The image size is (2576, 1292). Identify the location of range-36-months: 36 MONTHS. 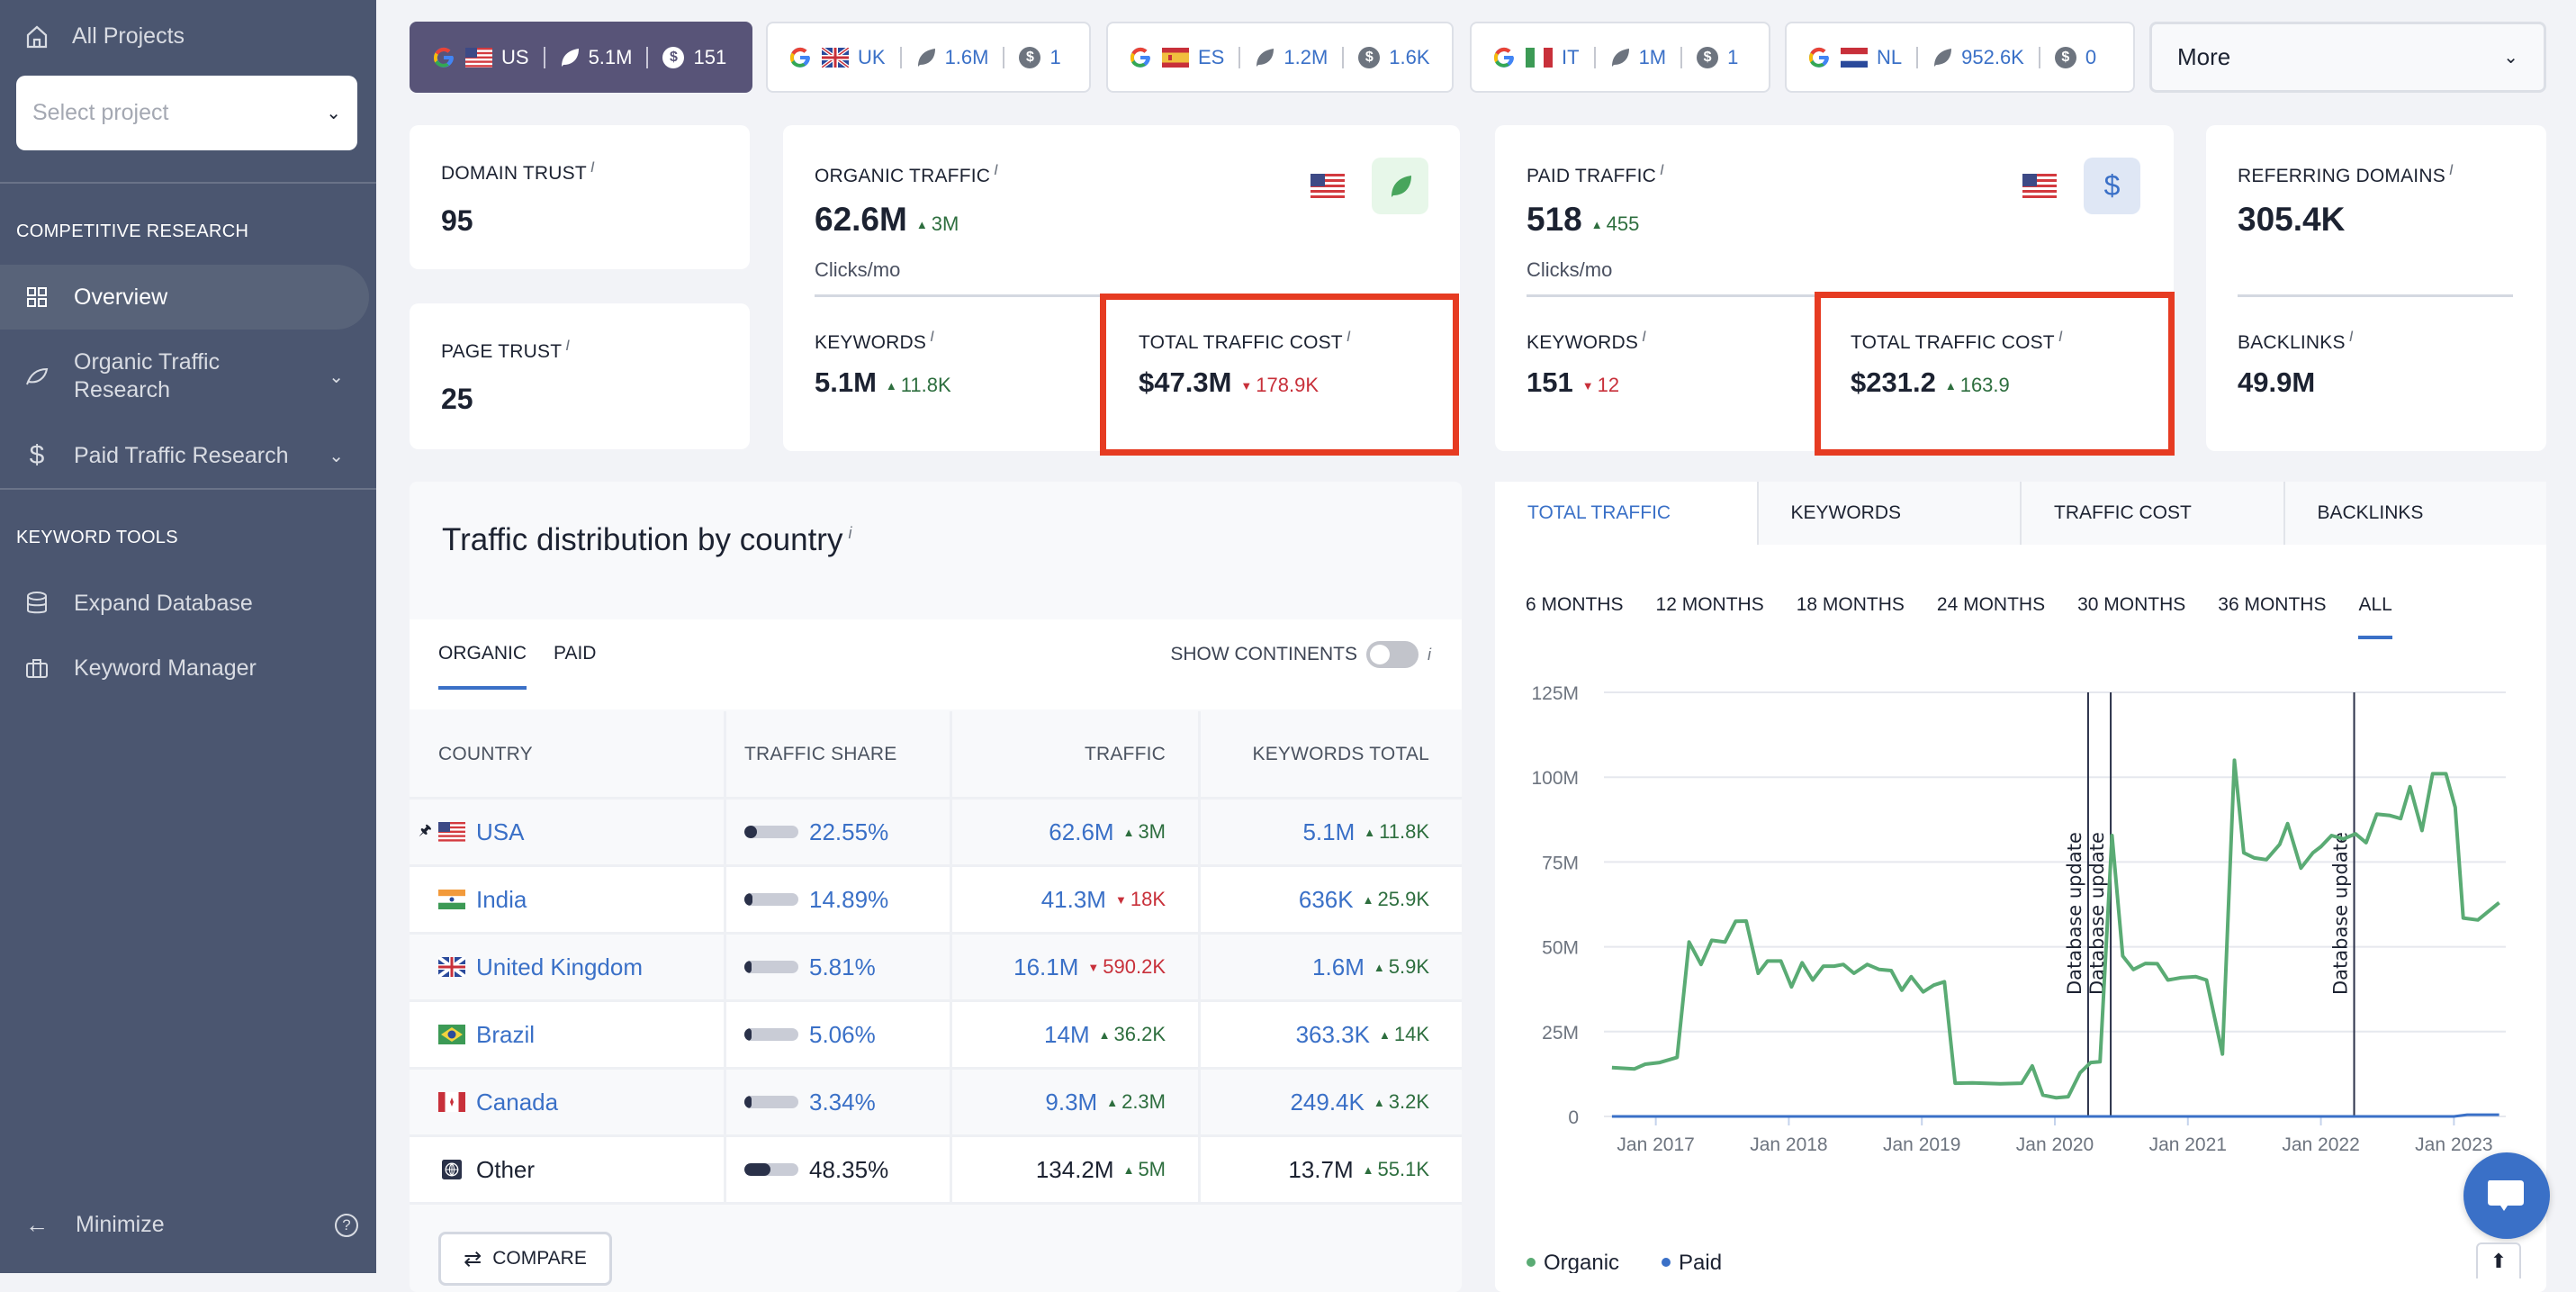
(2272, 605).